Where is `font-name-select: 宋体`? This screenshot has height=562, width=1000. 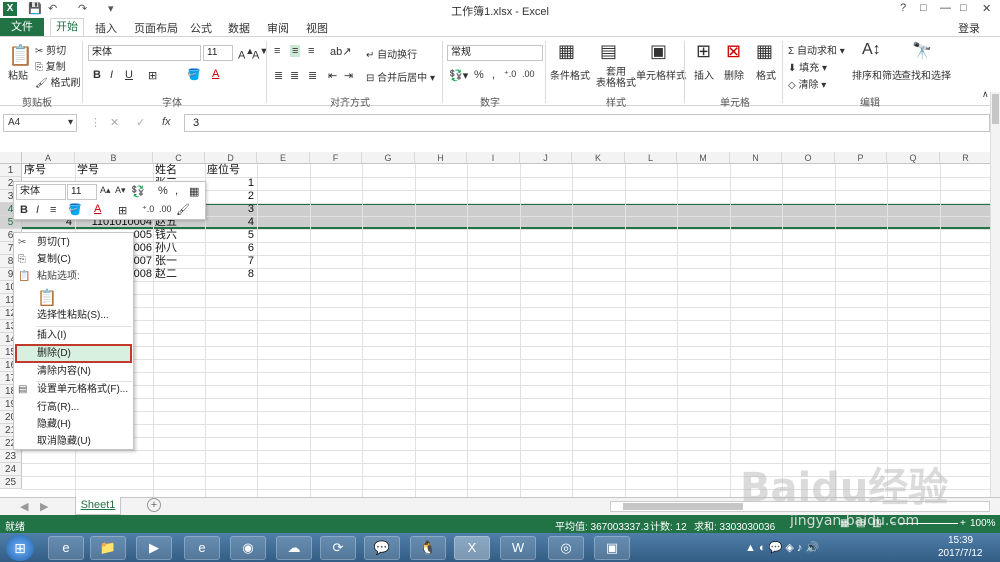
font-name-select: 宋体 is located at coordinates (144, 53).